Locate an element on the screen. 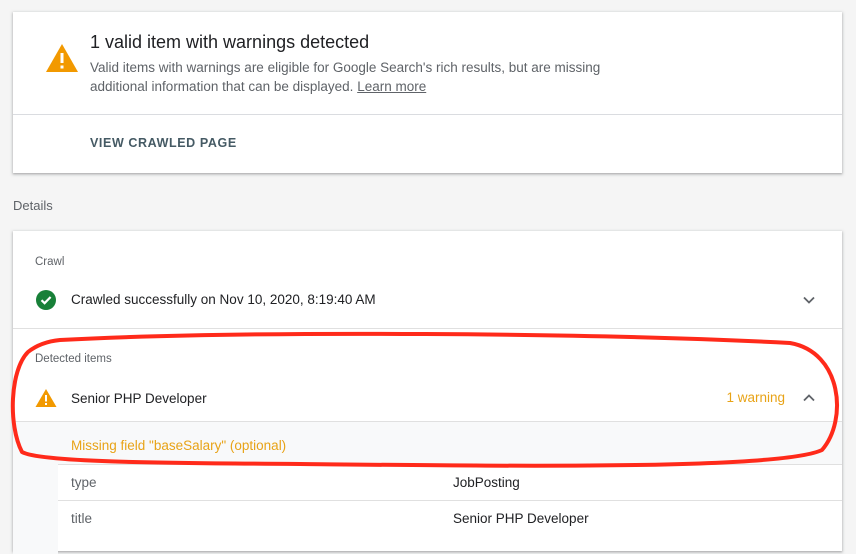 The width and height of the screenshot is (856, 554). property-gutter is located at coordinates (35, 509).